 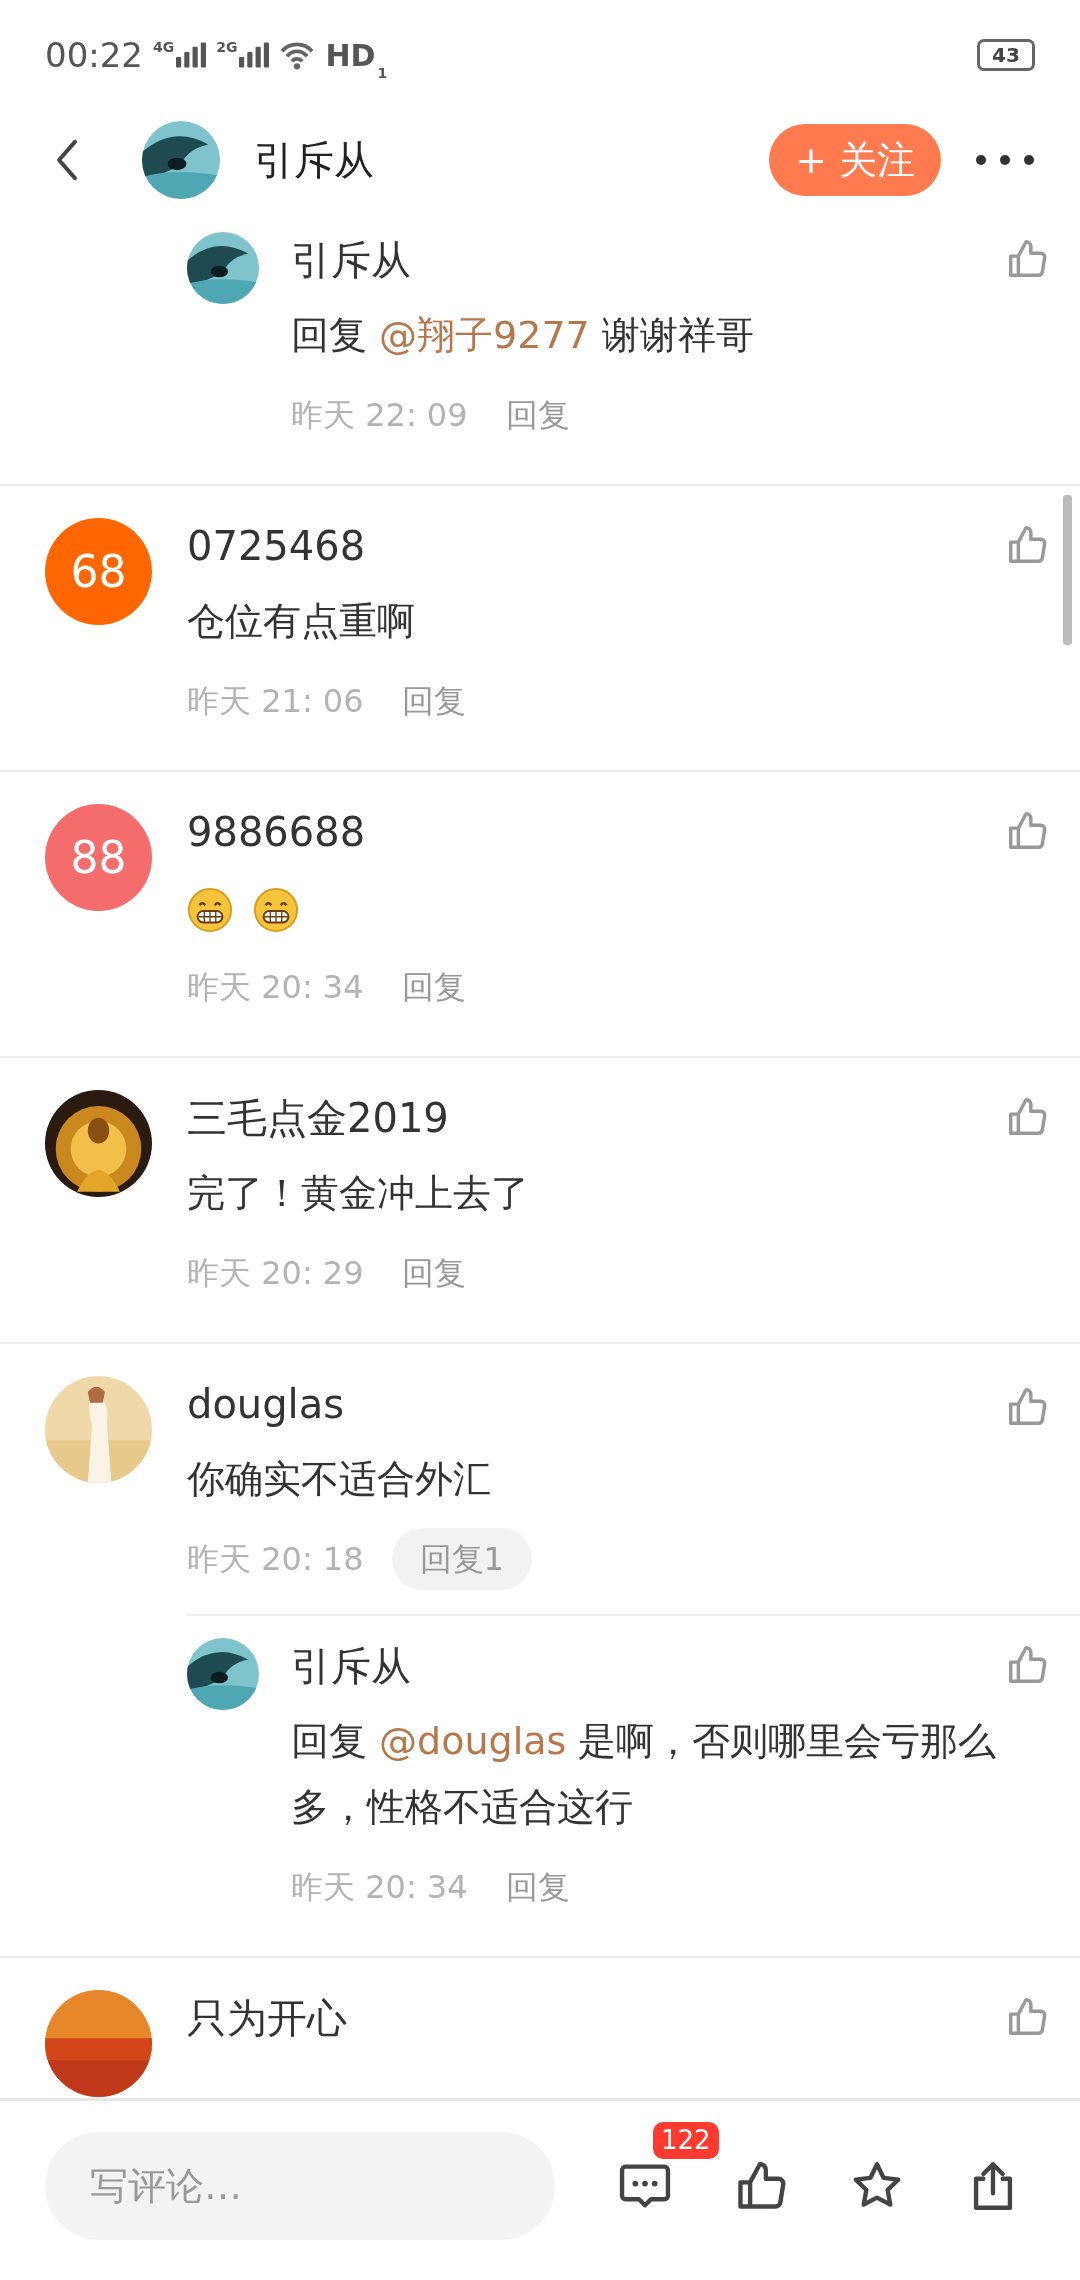 What do you see at coordinates (379, 415) in the screenshot?
I see `comment-time: 昨天 22: 09` at bounding box center [379, 415].